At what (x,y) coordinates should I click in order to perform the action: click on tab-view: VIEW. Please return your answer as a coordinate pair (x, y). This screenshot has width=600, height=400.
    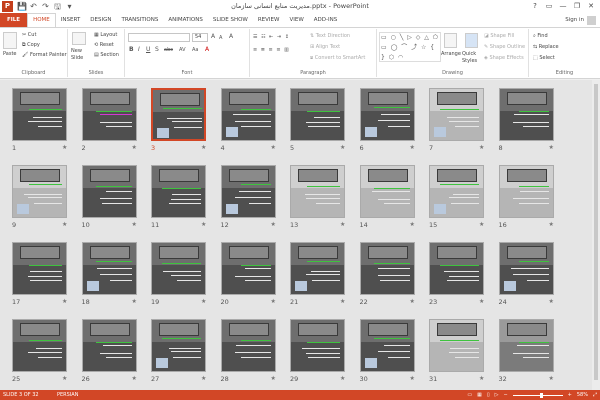
    Looking at the image, I should click on (296, 20).